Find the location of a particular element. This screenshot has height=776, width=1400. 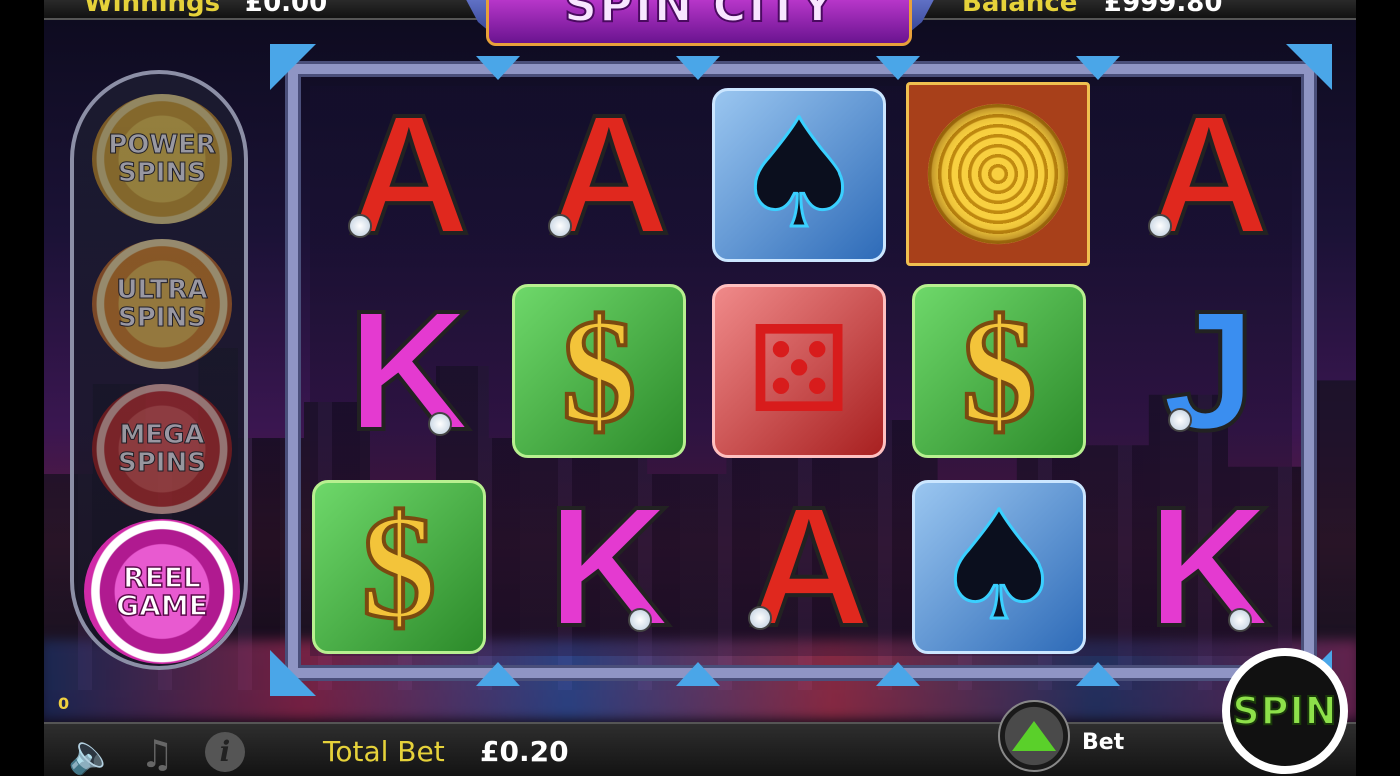

right-letterbox is located at coordinates (1378, 388).